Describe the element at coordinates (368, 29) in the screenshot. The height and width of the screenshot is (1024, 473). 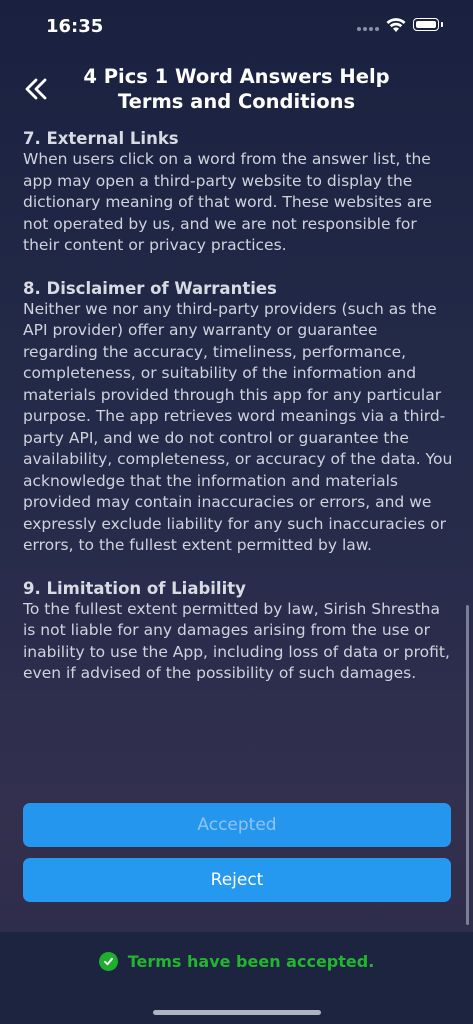
I see `cellular-signal-icon` at that location.